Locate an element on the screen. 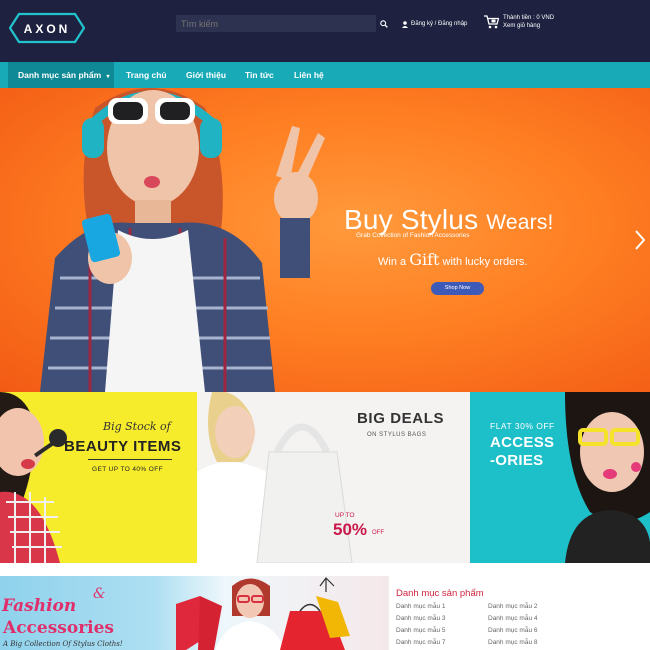 The width and height of the screenshot is (650, 650). category-link: Danh mục mẫu 3 is located at coordinates (421, 618).